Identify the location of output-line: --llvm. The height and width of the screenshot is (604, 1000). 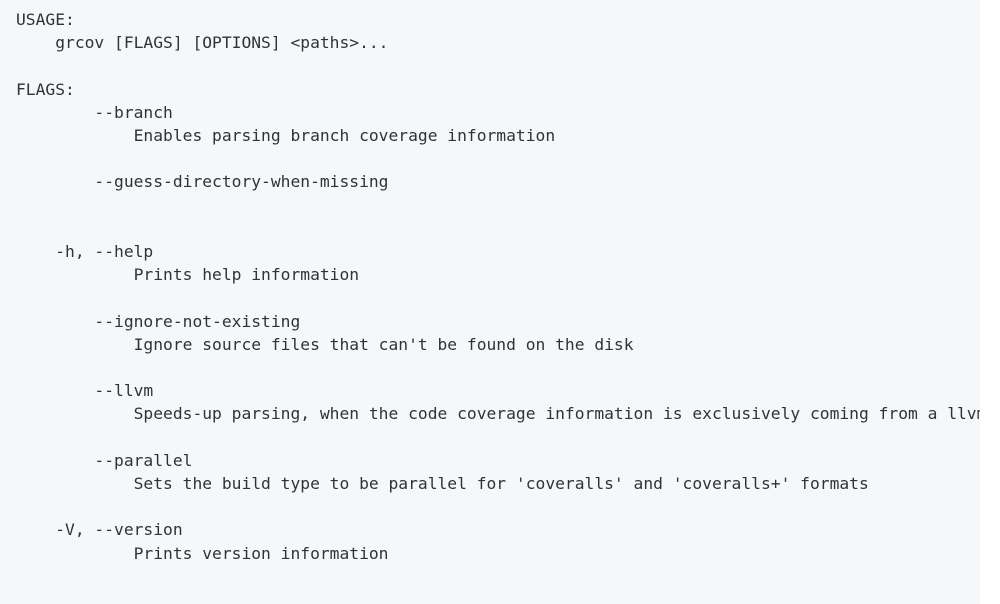
(85, 391).